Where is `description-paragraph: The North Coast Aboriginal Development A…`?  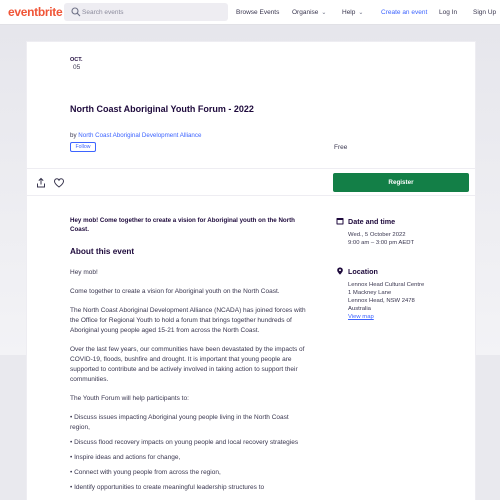
description-paragraph: The North Coast Aboriginal Development A… is located at coordinates (188, 320).